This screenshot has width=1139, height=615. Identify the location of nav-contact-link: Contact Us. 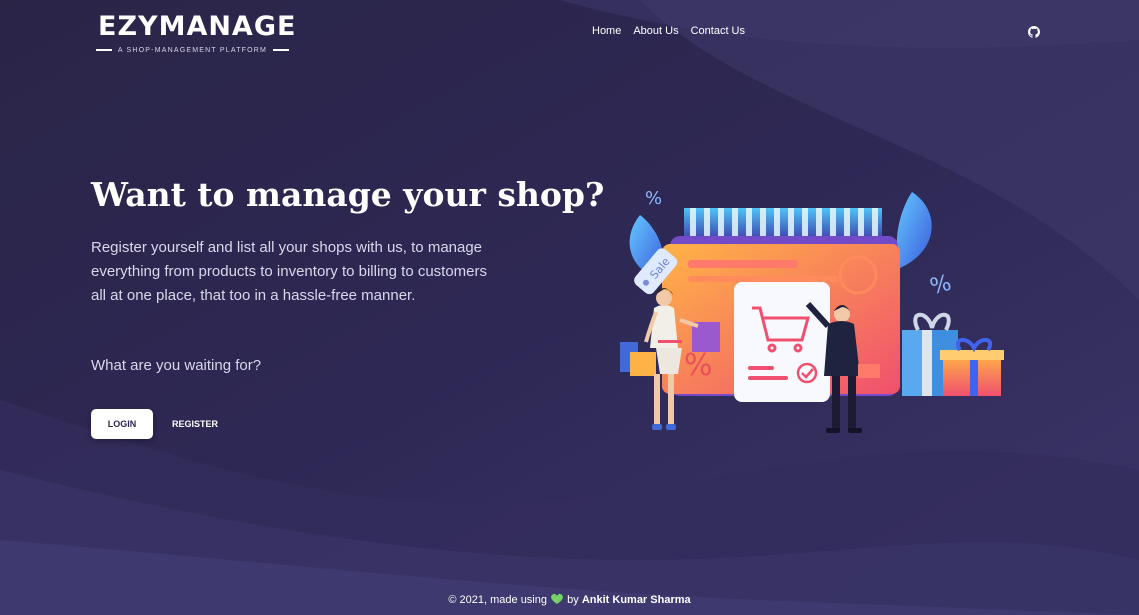
(718, 31).